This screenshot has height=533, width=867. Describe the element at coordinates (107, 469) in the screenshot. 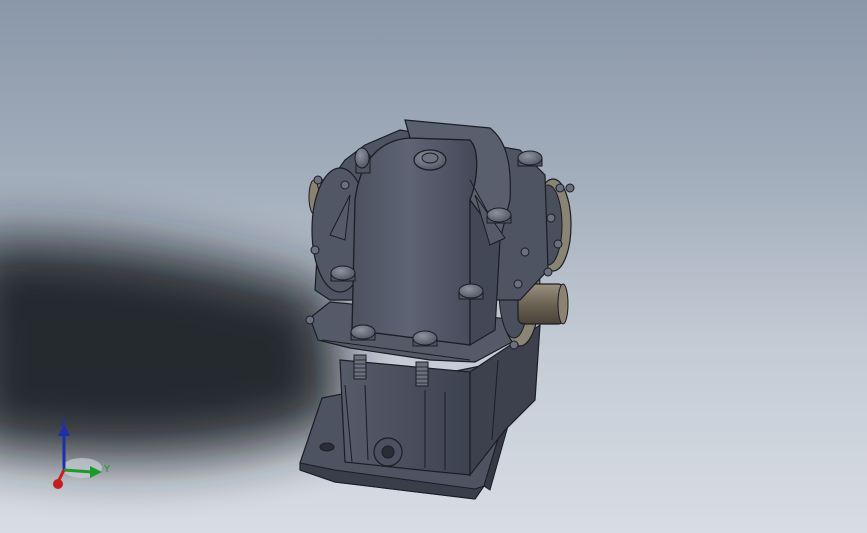

I see `y-axis-label: Y` at that location.